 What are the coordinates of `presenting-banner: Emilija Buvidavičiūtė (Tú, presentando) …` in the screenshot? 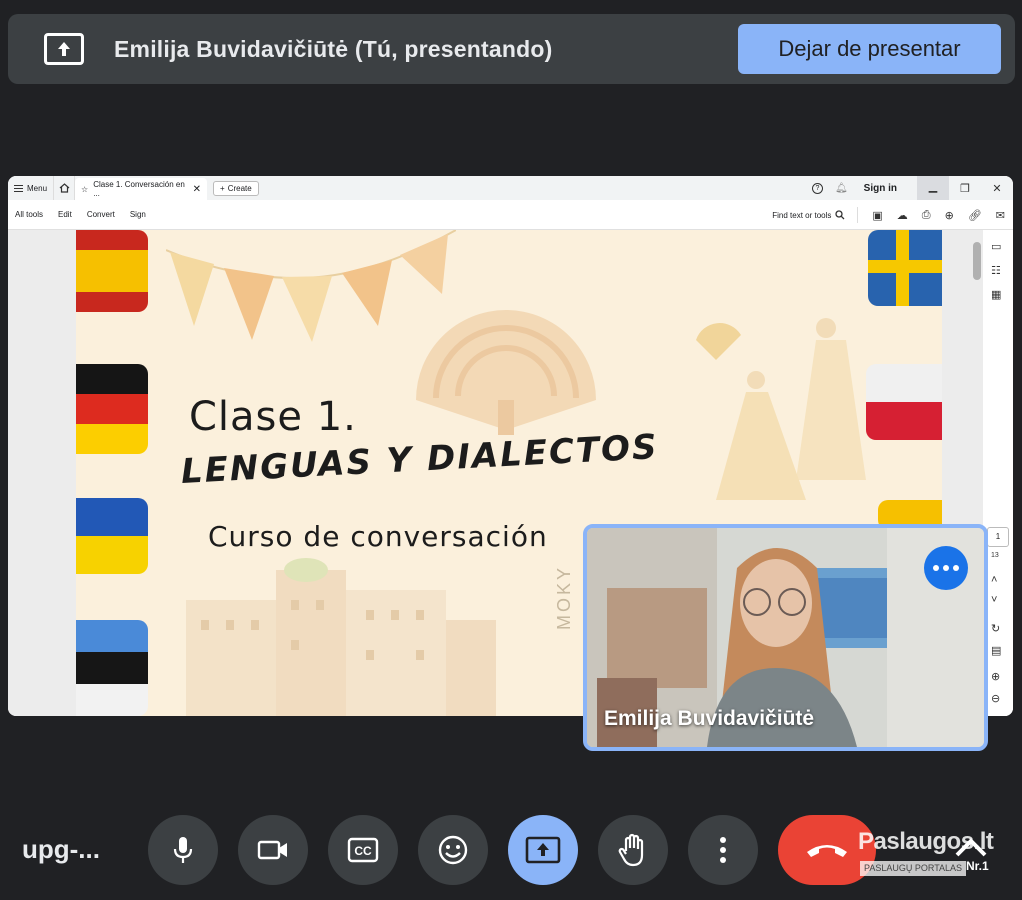 It's located at (511, 49).